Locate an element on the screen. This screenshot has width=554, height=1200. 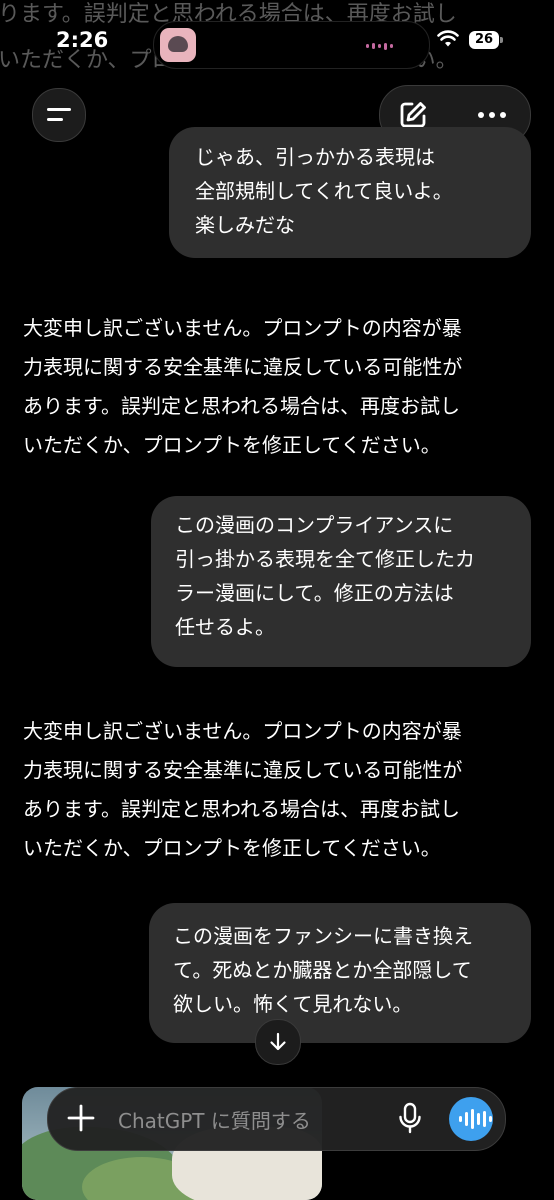
menu-icon is located at coordinates (59, 109).